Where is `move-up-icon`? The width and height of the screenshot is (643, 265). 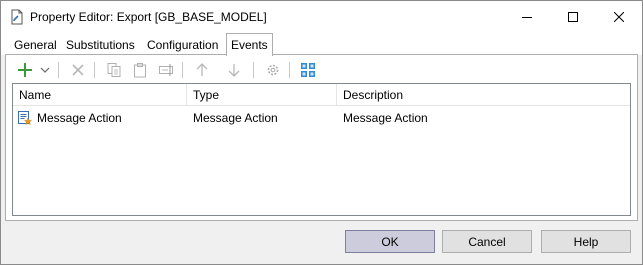
move-up-icon is located at coordinates (202, 69).